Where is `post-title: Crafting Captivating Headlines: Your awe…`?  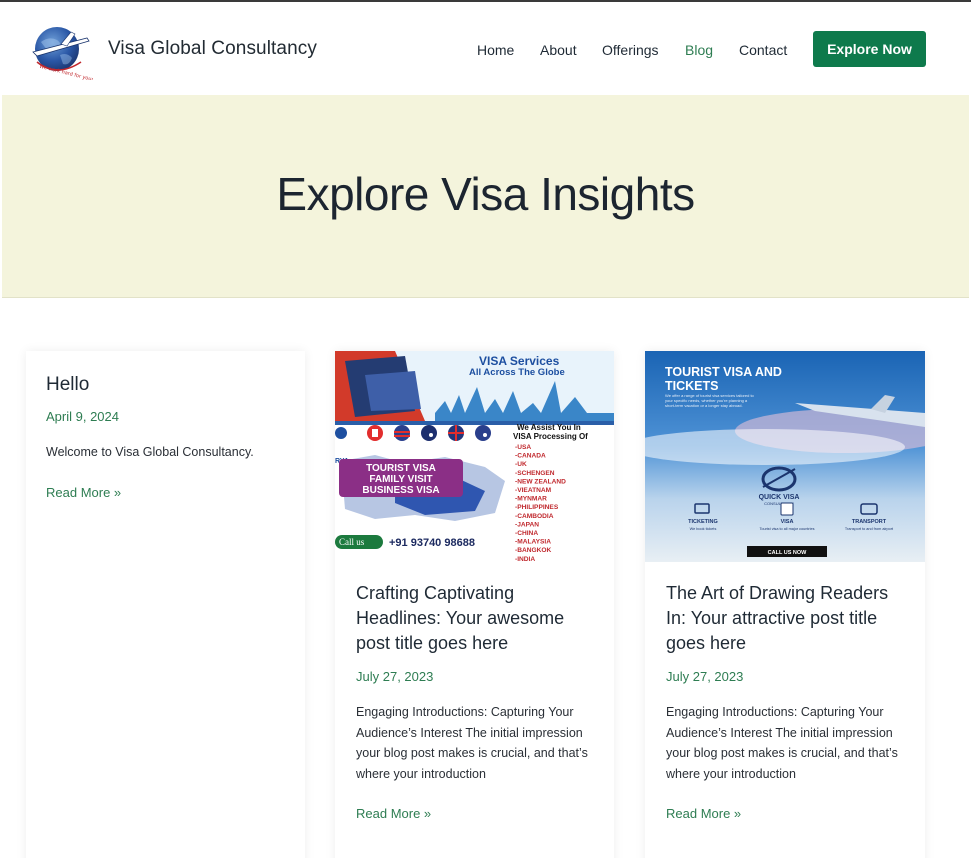 post-title: Crafting Captivating Headlines: Your awe… is located at coordinates (479, 618).